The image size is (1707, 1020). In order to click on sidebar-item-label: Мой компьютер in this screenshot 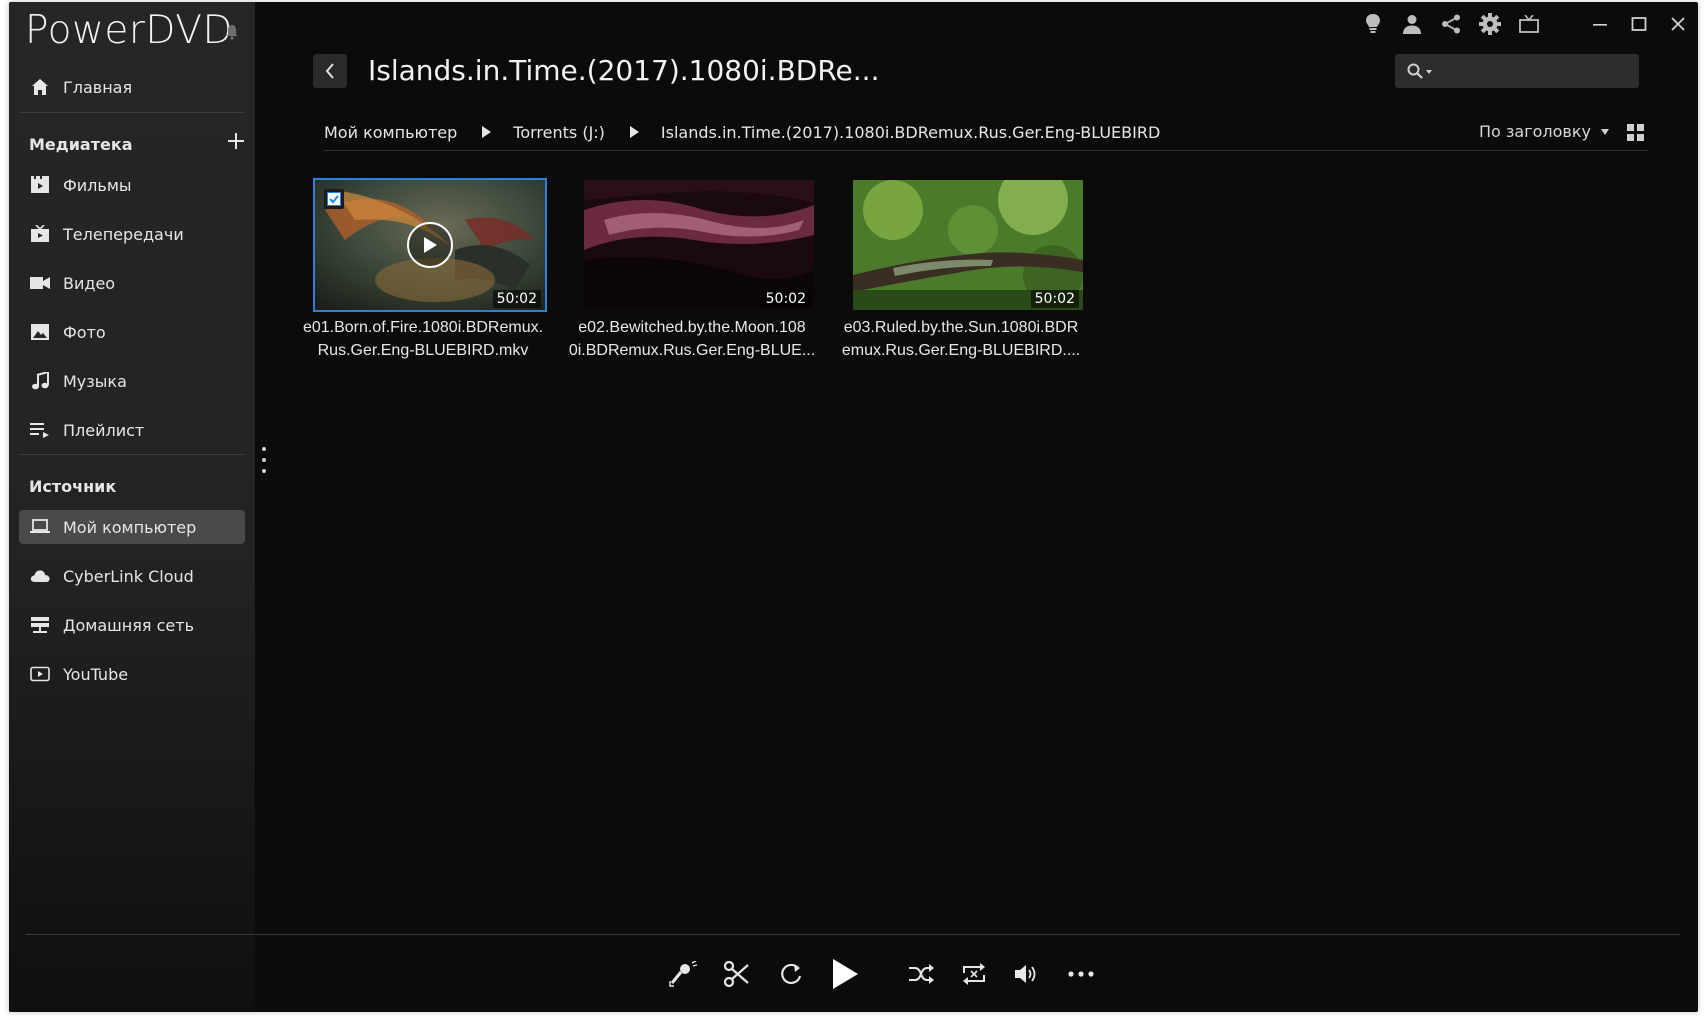, I will do `click(130, 527)`.